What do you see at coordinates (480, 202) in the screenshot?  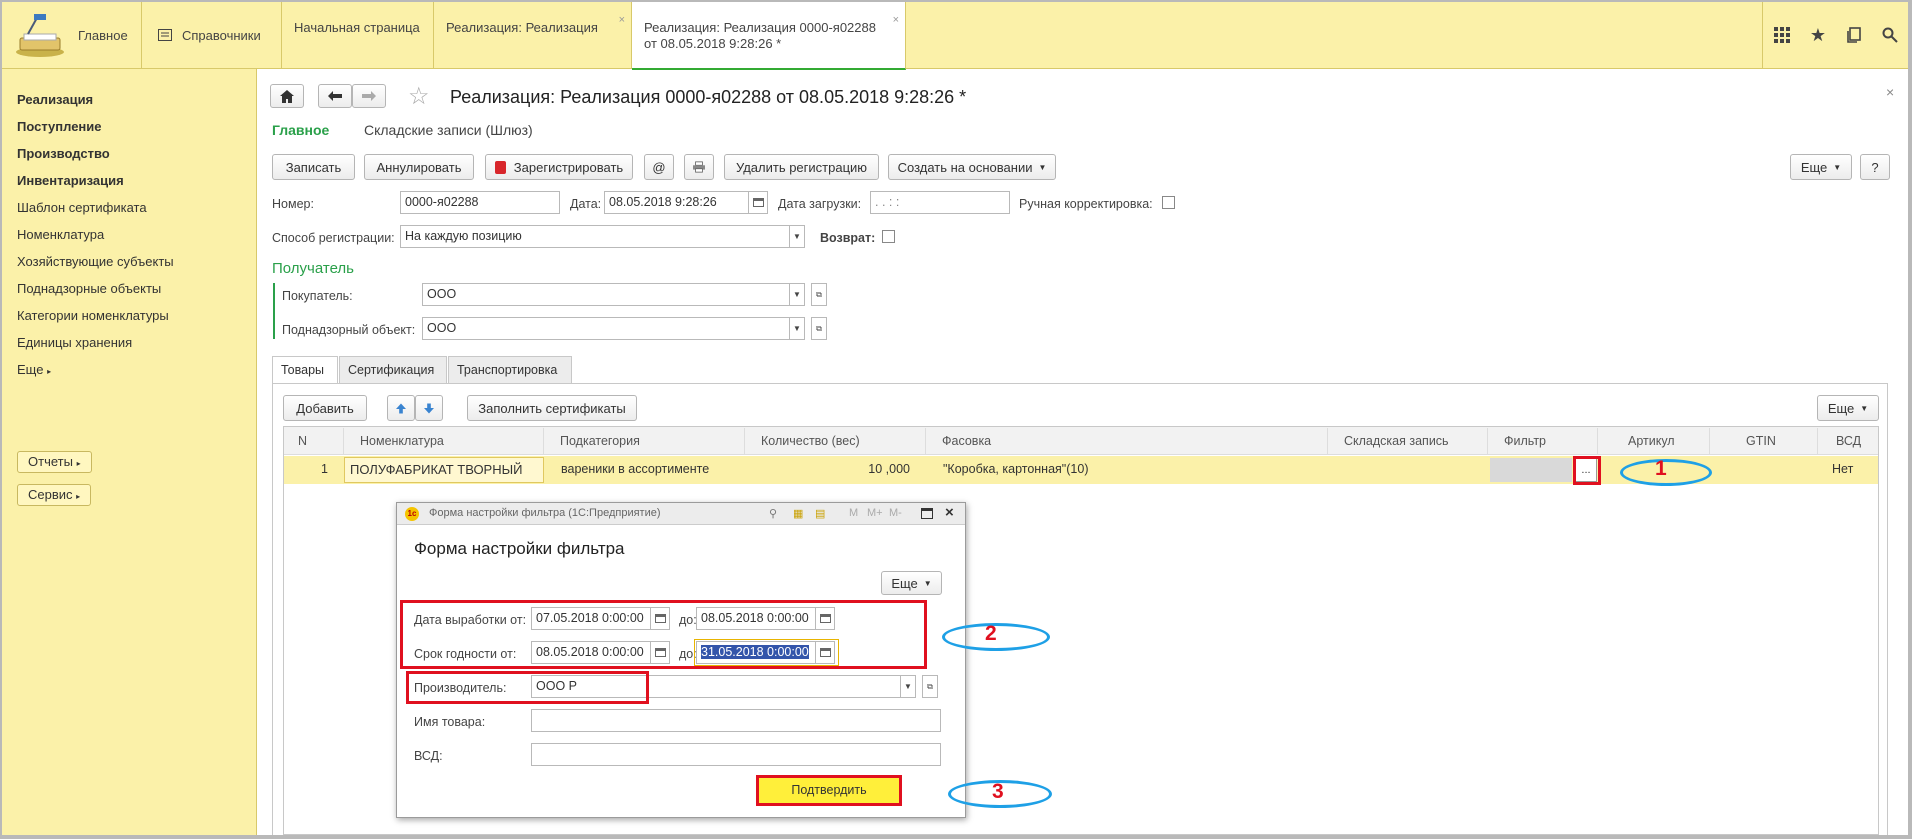 I see `number-input: 0000-я02288` at bounding box center [480, 202].